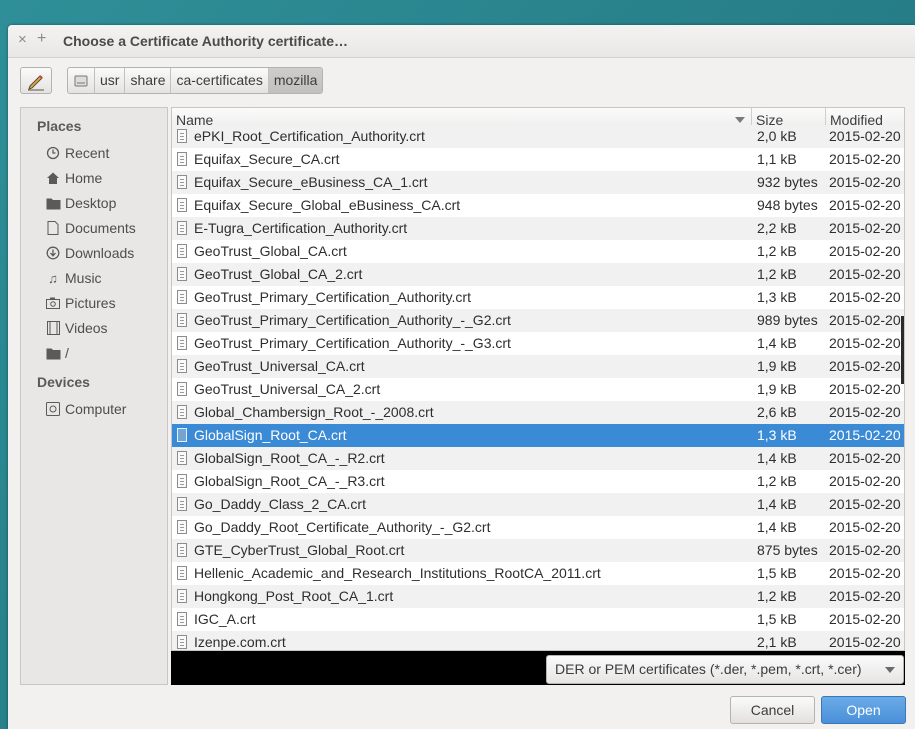 The image size is (915, 729). I want to click on open-button: Open, so click(863, 710).